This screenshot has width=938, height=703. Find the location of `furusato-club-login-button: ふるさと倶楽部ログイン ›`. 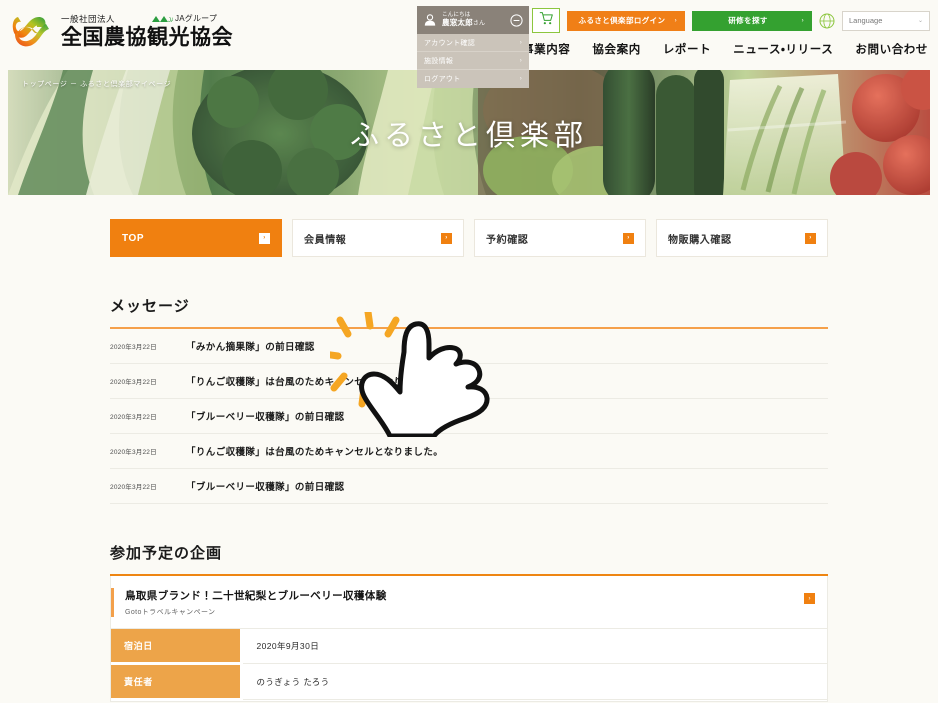

furusato-club-login-button: ふるさと倶楽部ログイン › is located at coordinates (626, 20).